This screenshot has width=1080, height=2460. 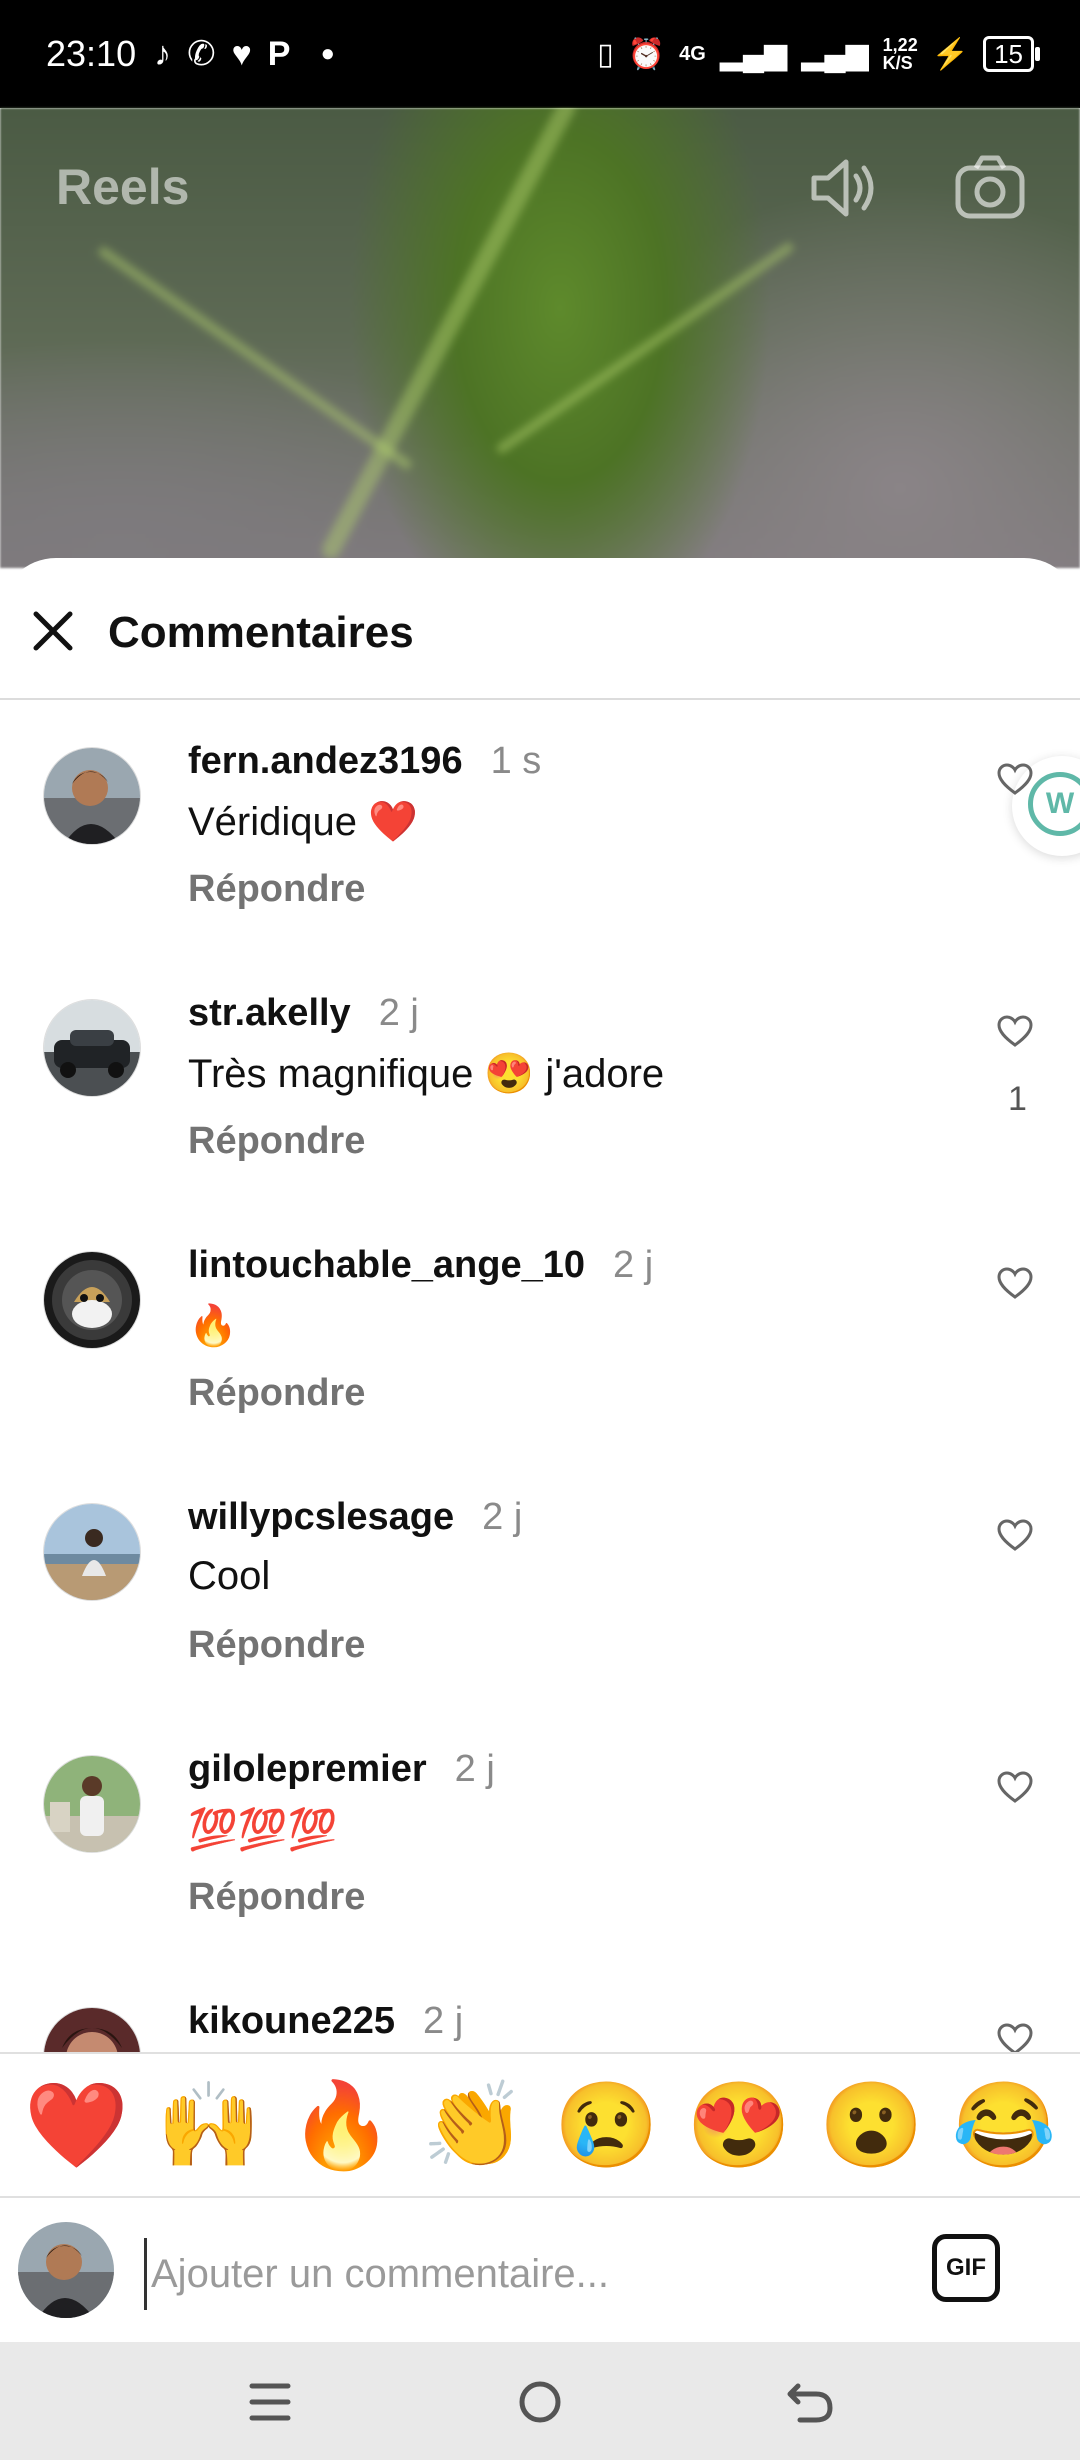 I want to click on like-count: 1, so click(x=1017, y=1099).